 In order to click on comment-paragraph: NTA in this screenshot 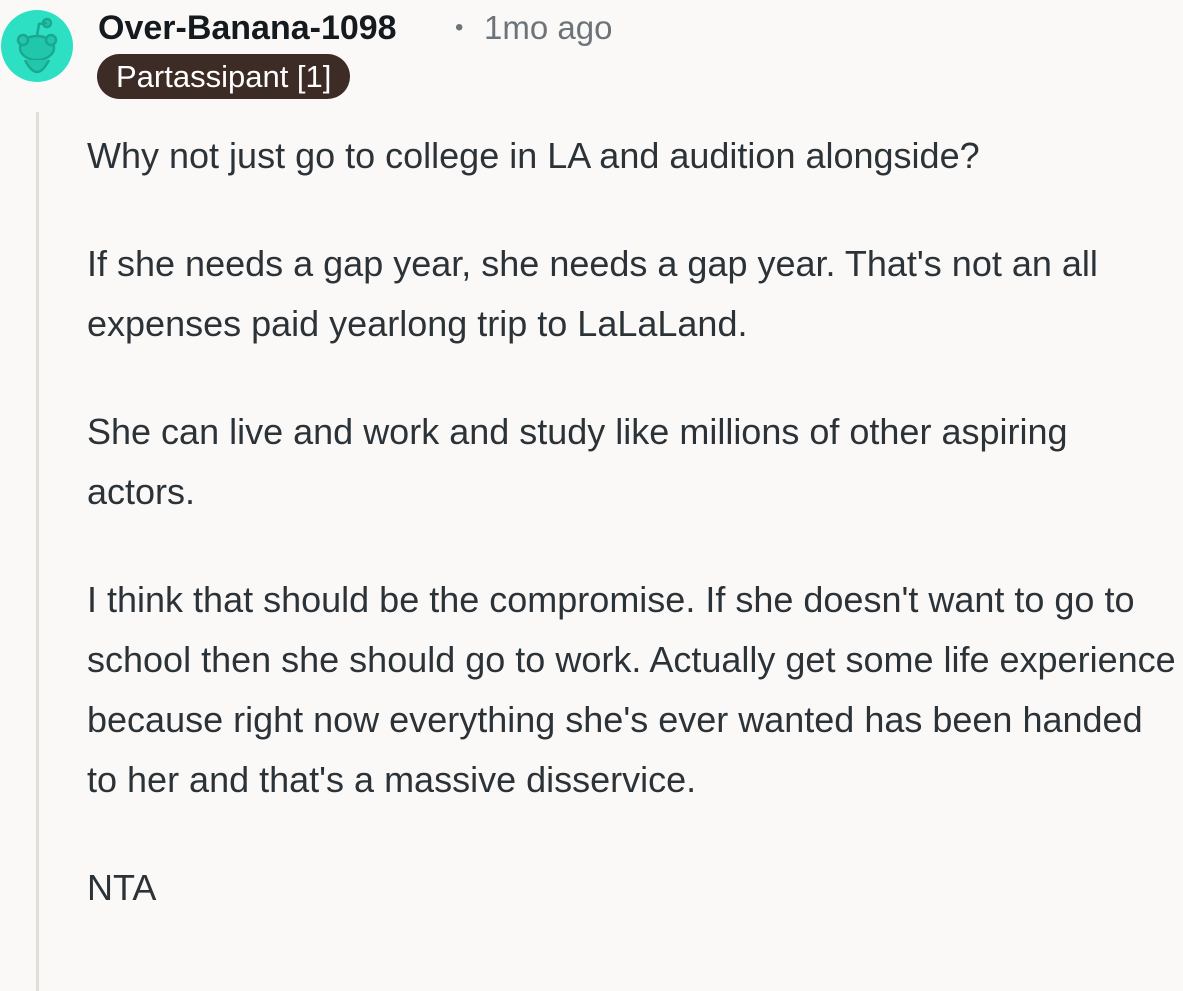, I will do `click(122, 887)`.